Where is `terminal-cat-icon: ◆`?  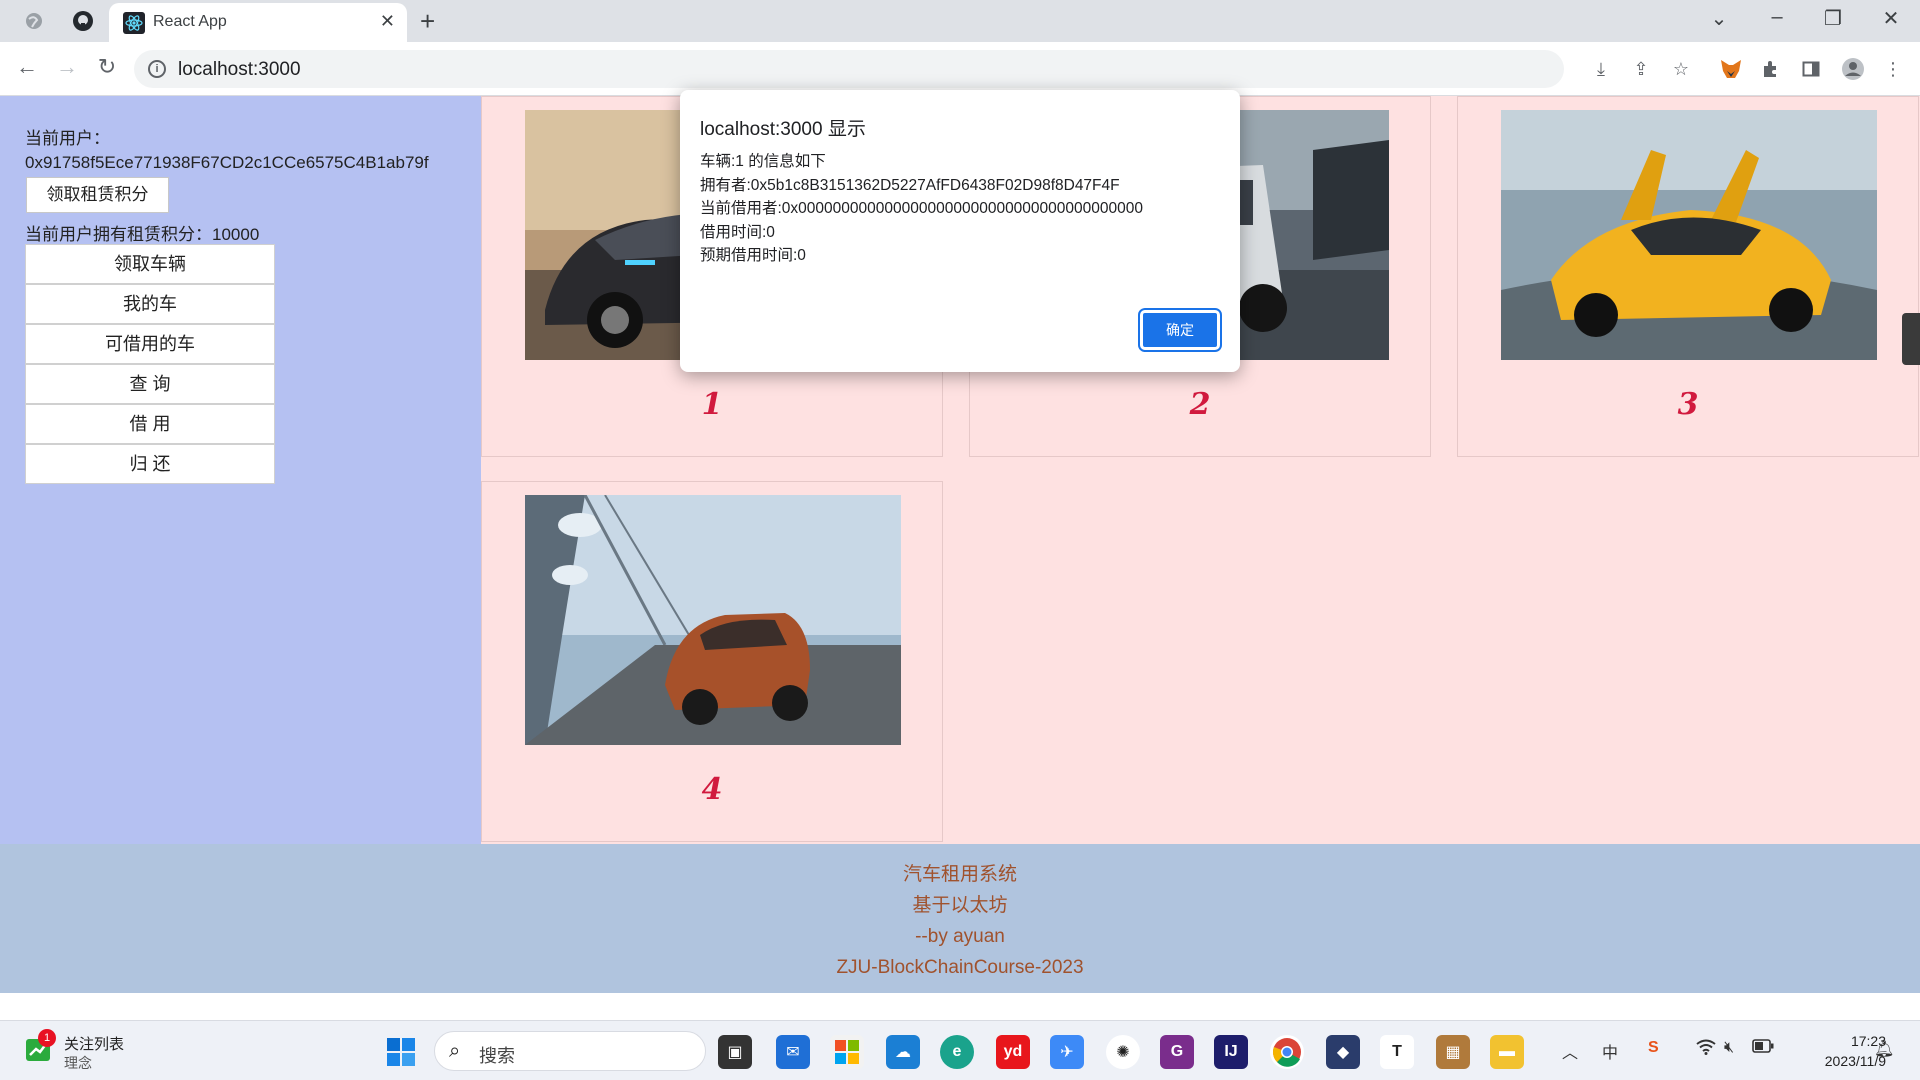
terminal-cat-icon: ◆ is located at coordinates (1343, 1052).